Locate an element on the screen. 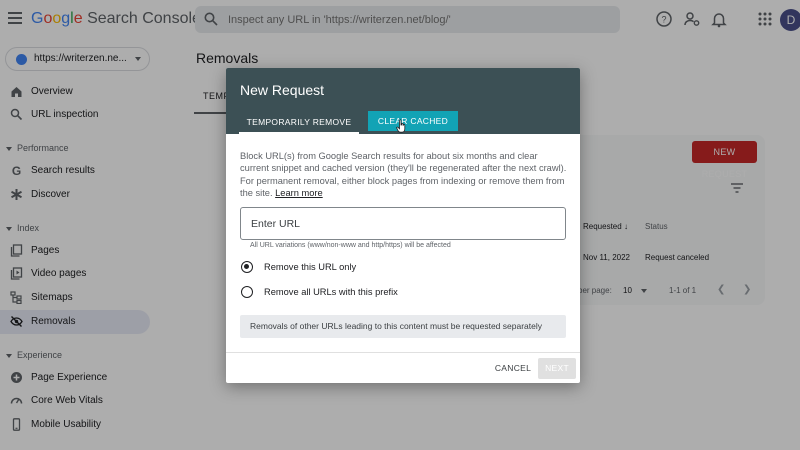 This screenshot has height=450, width=800. radio-remove-all-with-prefix is located at coordinates (247, 292).